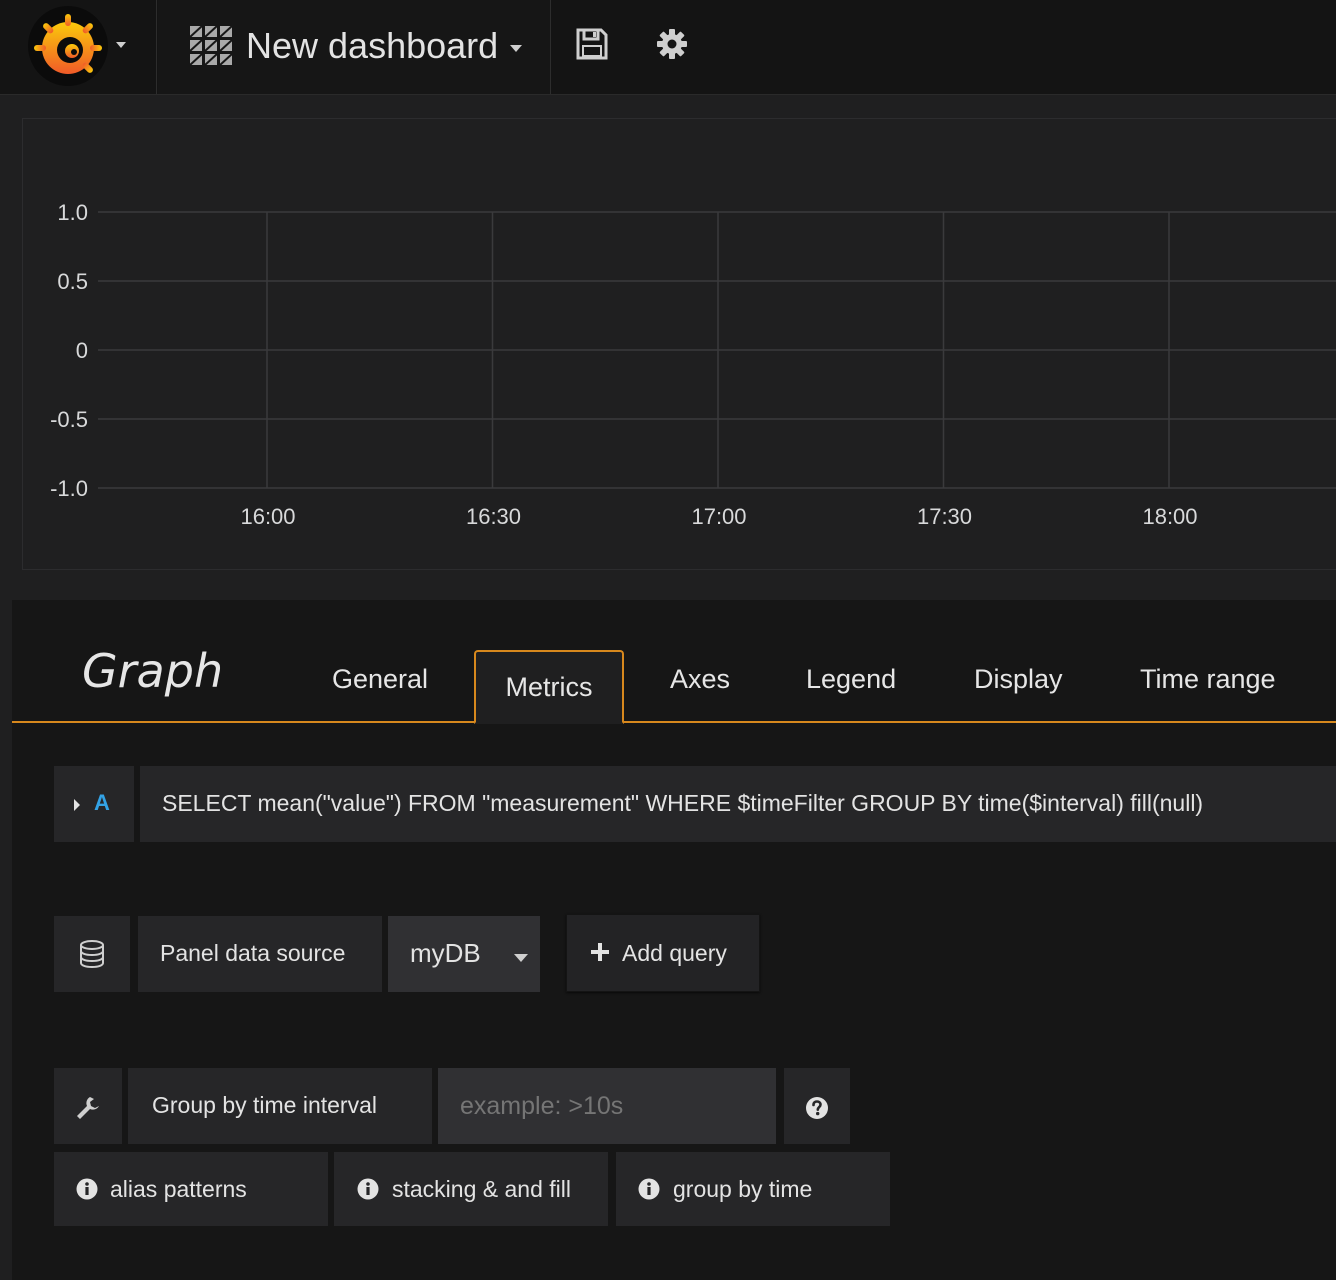 This screenshot has height=1280, width=1336. Describe the element at coordinates (1169, 516) in the screenshot. I see `x-tick-label: 18:00` at that location.